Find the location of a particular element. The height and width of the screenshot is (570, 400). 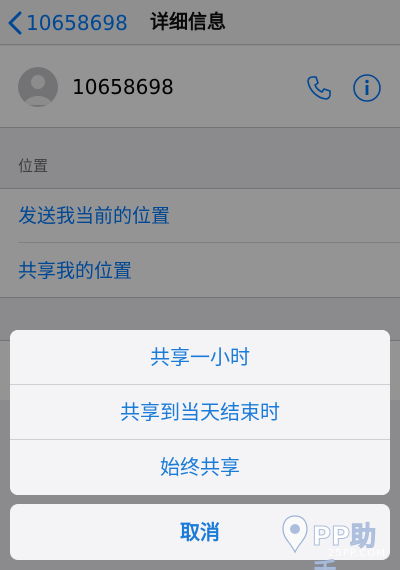

watermark-site: 25PP.COM is located at coordinates (357, 553).